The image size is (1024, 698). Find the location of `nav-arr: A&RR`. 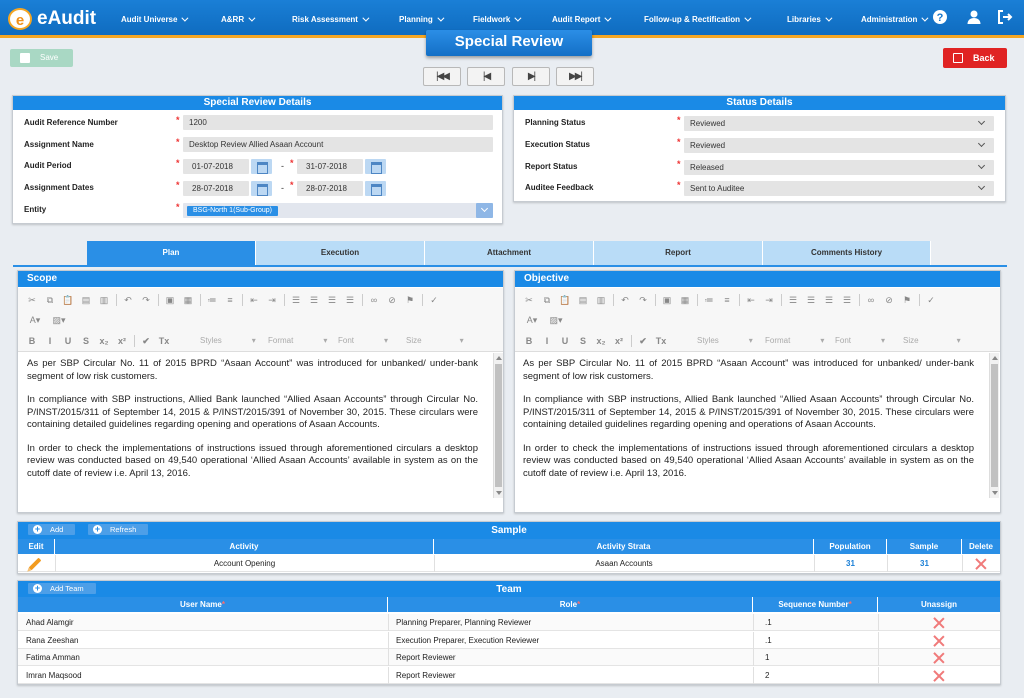

nav-arr: A&RR is located at coordinates (238, 19).